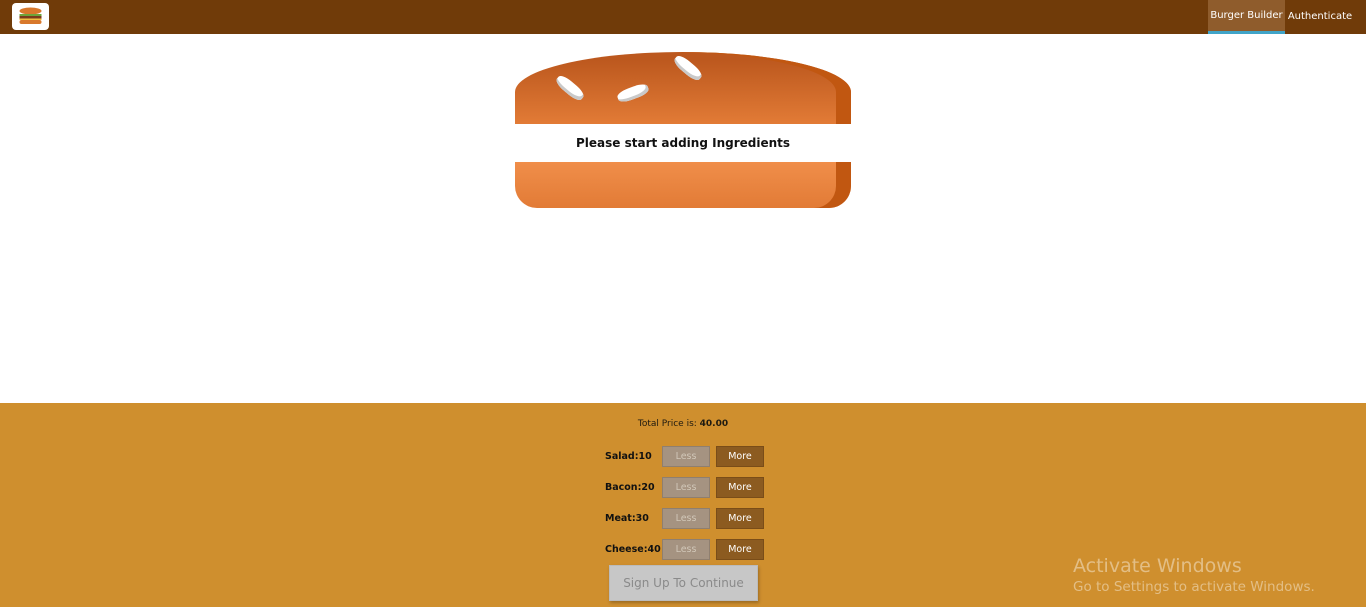 This screenshot has width=1366, height=607. Describe the element at coordinates (630, 487) in the screenshot. I see `ingredient-label: Bacon:20` at that location.